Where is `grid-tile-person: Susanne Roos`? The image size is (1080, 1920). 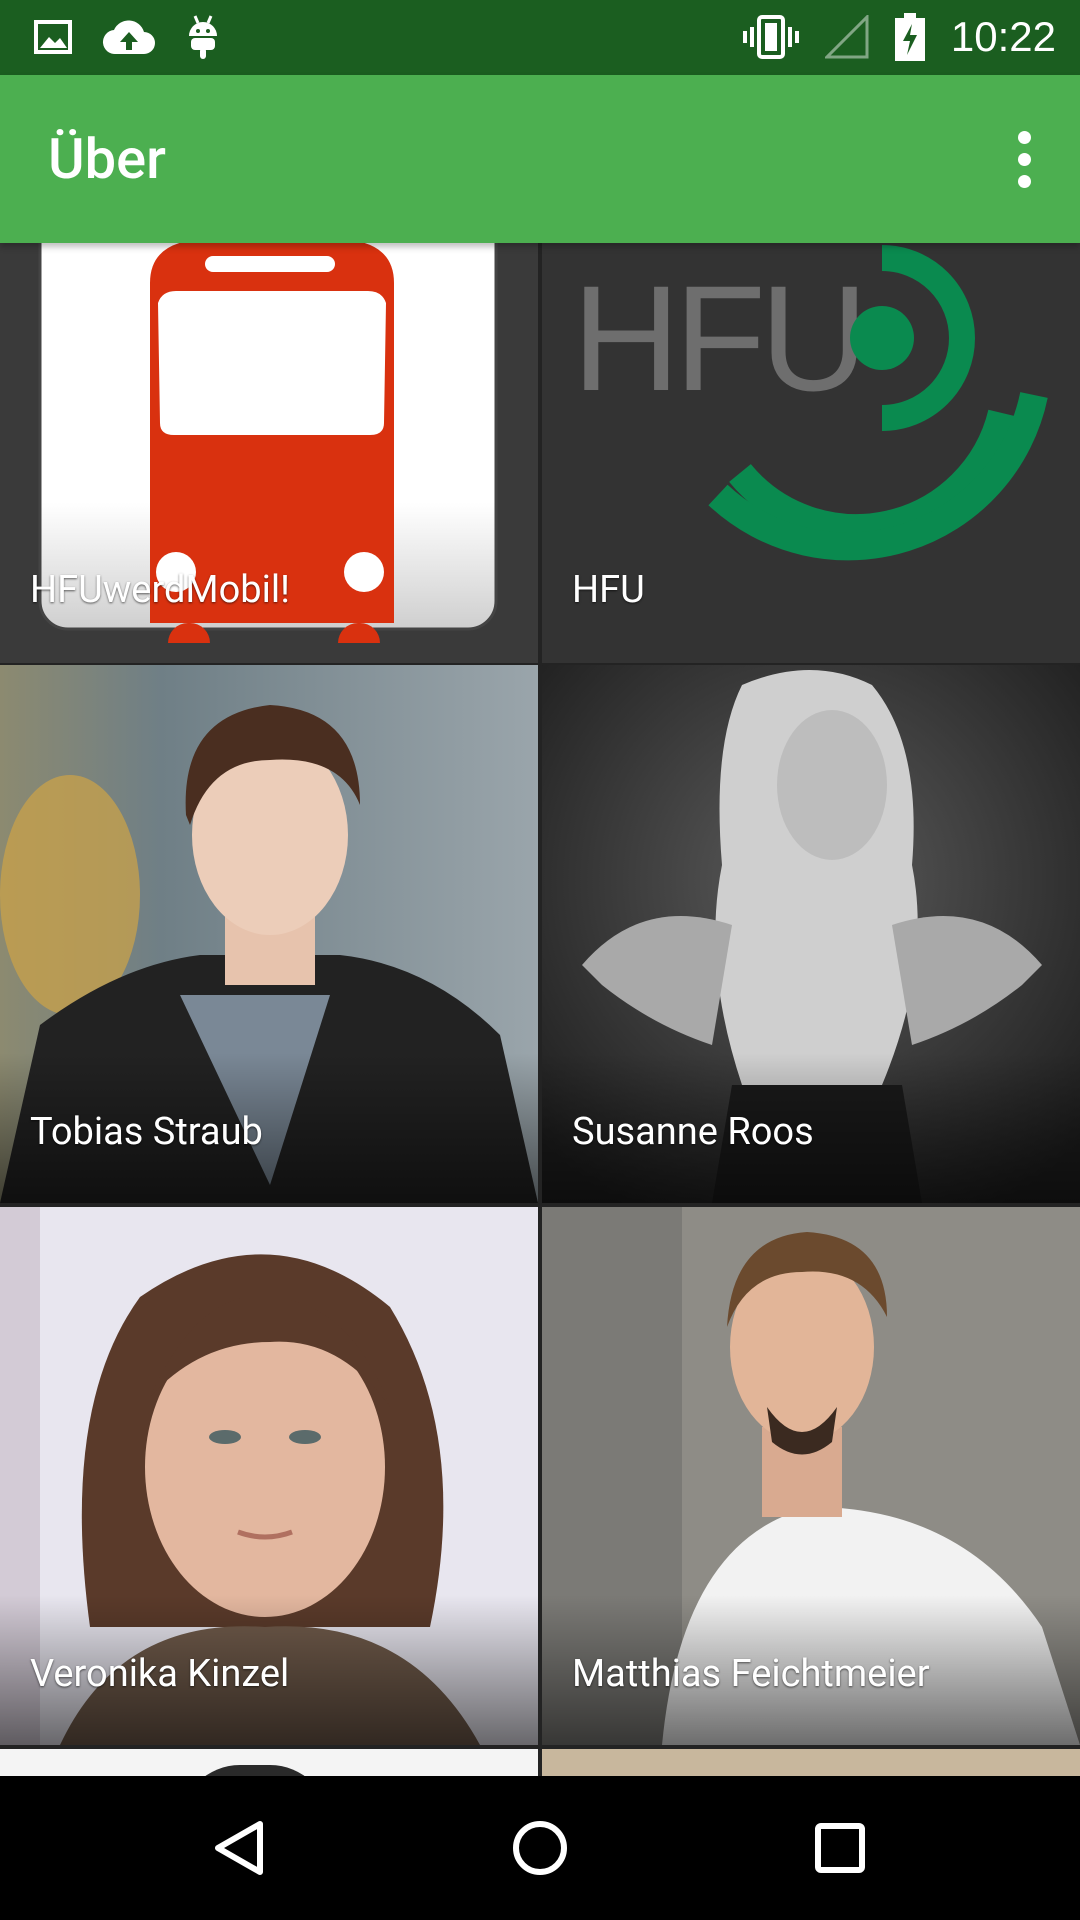
grid-tile-person: Susanne Roos is located at coordinates (811, 934).